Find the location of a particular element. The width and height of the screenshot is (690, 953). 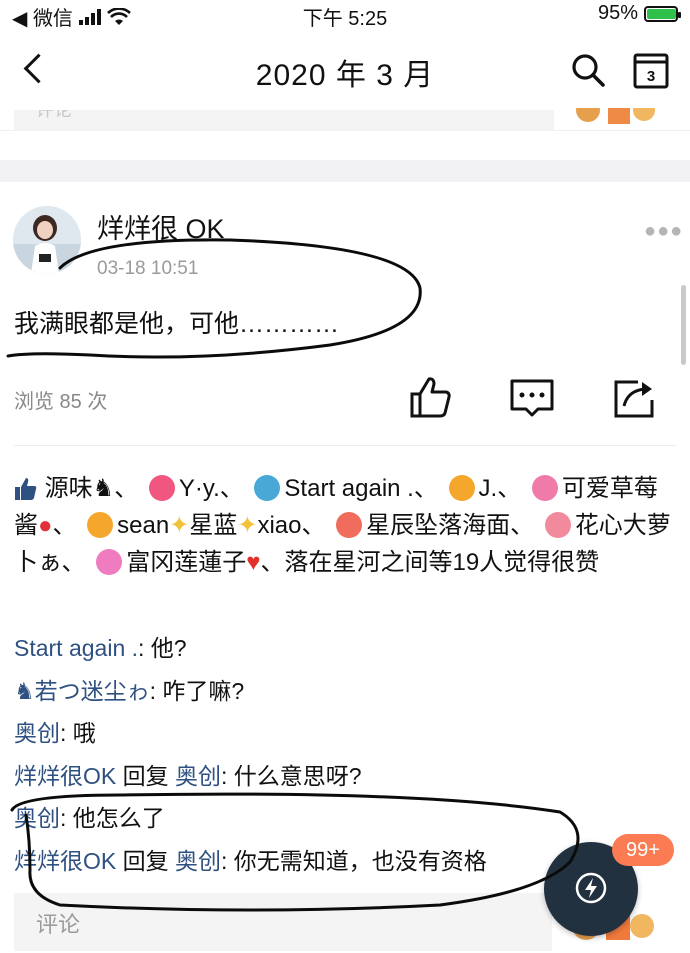

like-user: 源味 is located at coordinates (69, 488).